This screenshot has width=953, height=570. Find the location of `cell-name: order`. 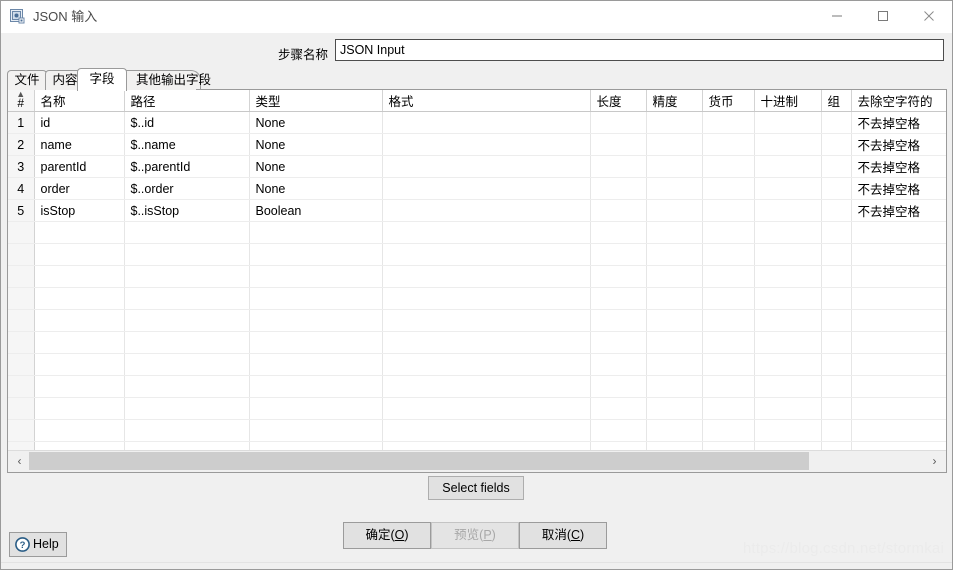

cell-name: order is located at coordinates (79, 188).